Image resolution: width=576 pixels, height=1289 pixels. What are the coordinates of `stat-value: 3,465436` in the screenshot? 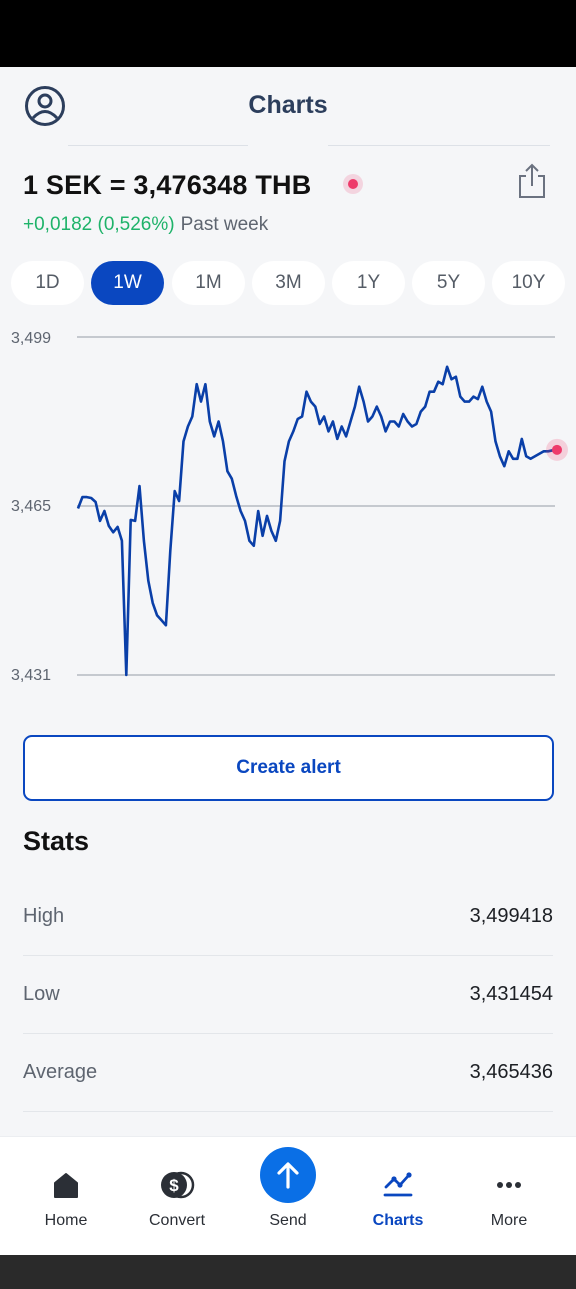 It's located at (511, 1072).